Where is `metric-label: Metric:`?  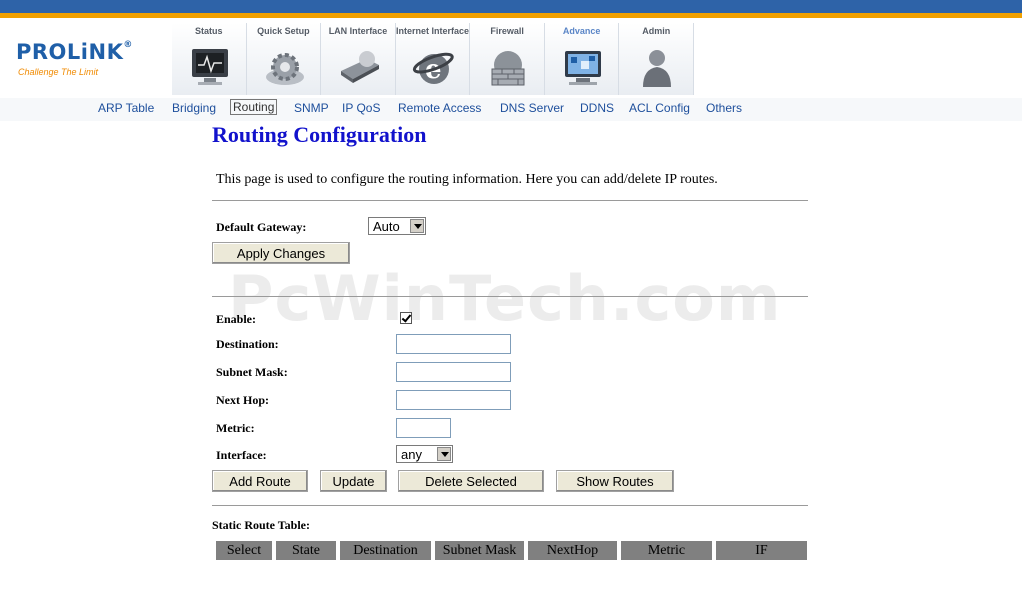 metric-label: Metric: is located at coordinates (235, 428).